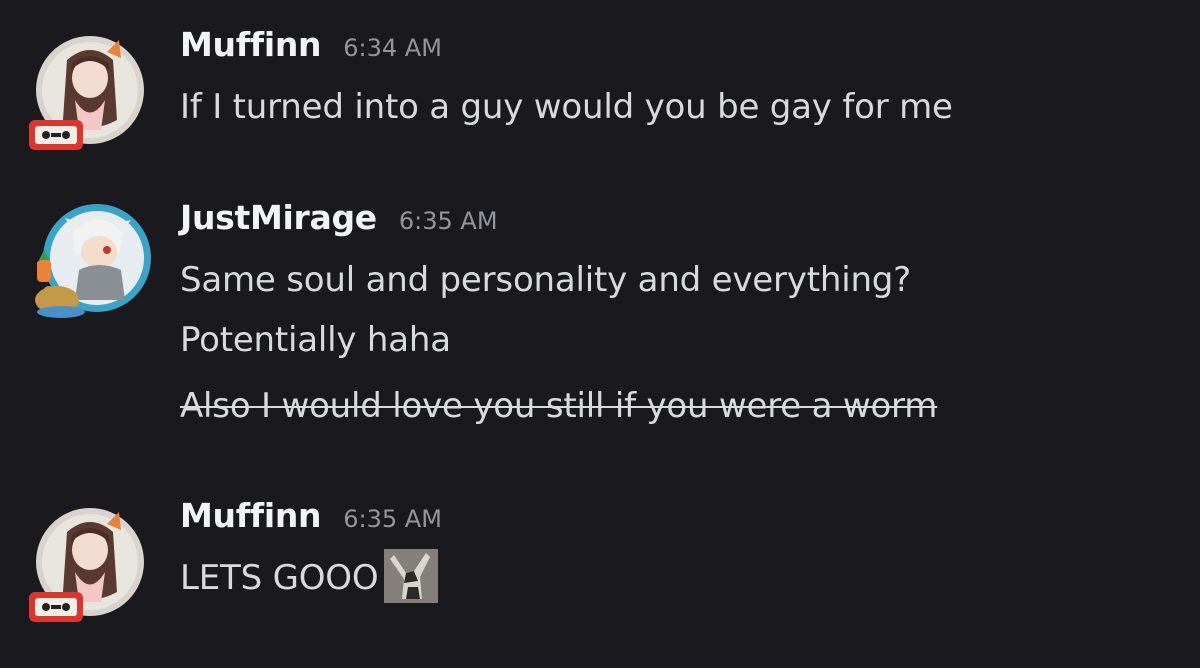  Describe the element at coordinates (315, 340) in the screenshot. I see `message-text: Potentially haha` at that location.